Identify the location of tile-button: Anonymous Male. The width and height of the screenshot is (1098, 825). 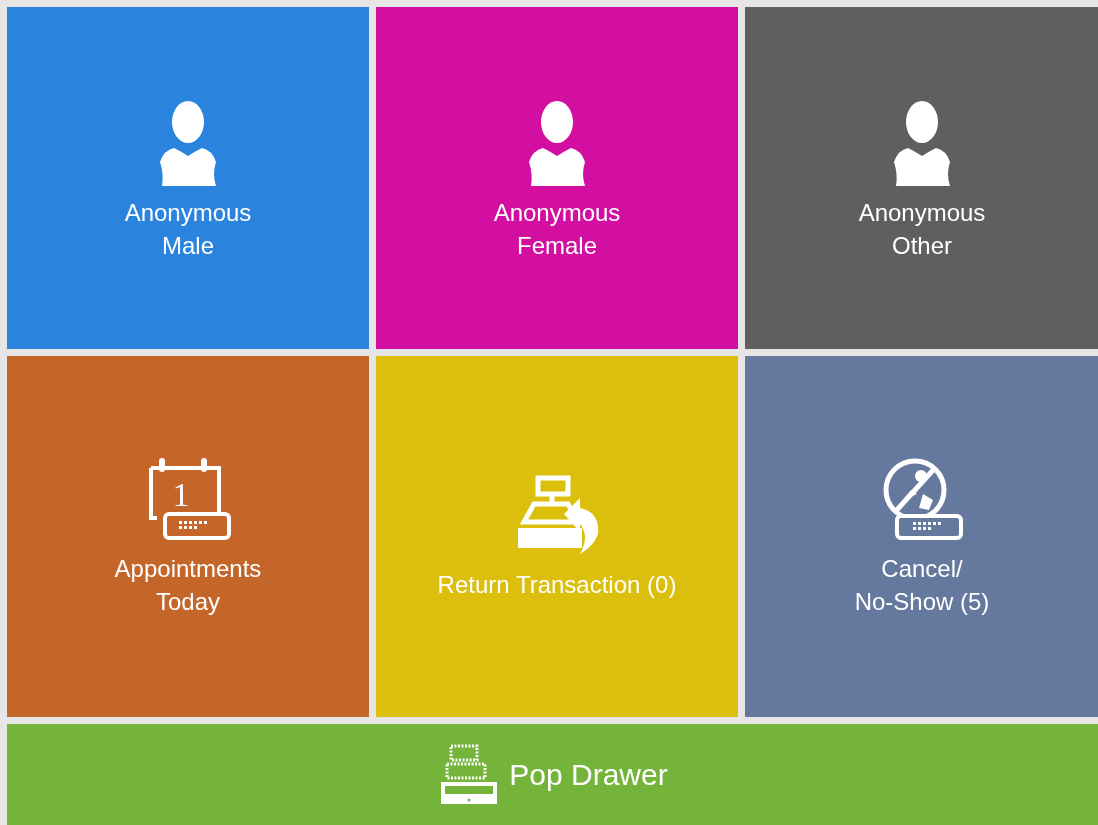
(188, 178).